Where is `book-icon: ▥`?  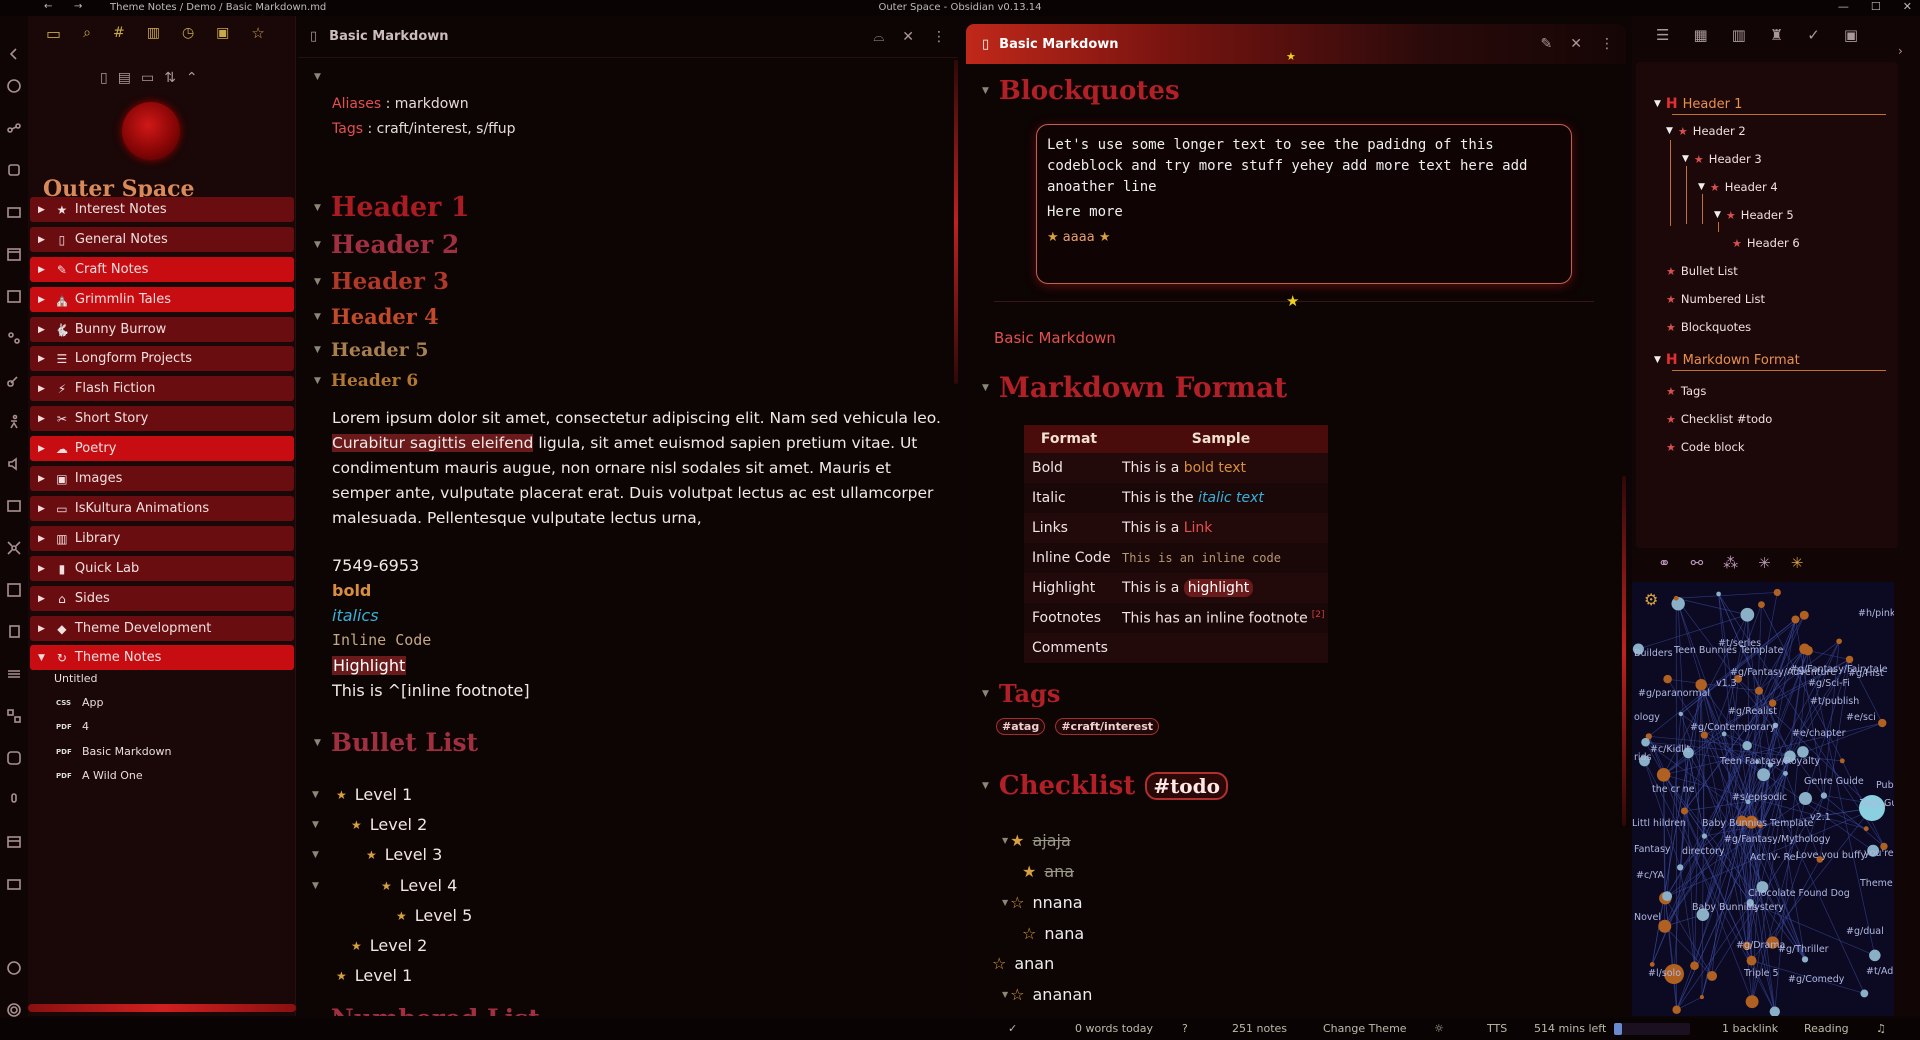
book-icon: ▥ is located at coordinates (153, 33).